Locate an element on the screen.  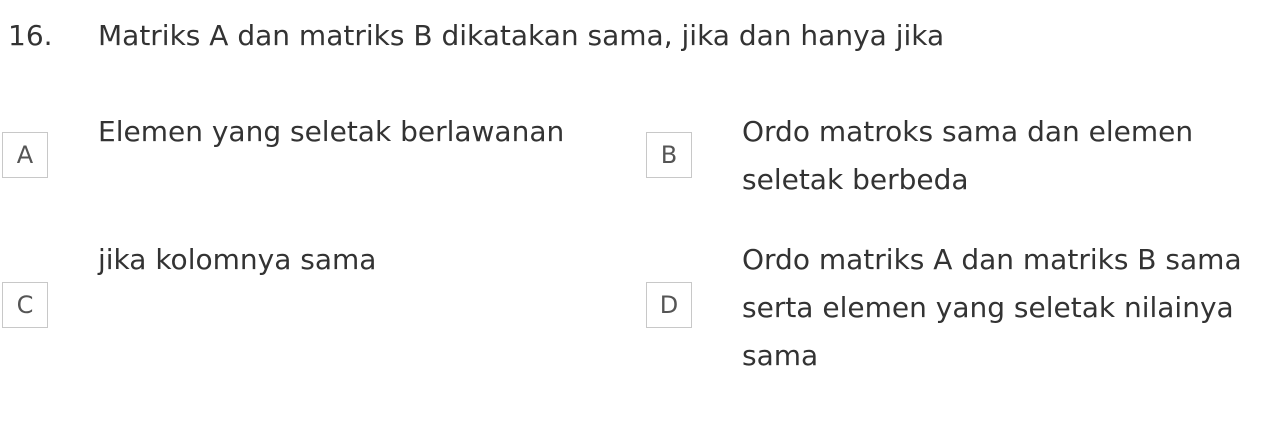
question-number: 16. is located at coordinates (30, 35).